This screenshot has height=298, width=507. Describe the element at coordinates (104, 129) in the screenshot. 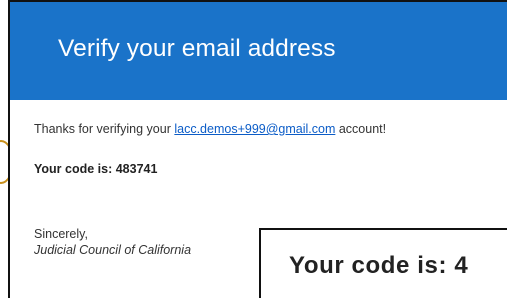

I see `thanks-prefix: Thanks for verifying your` at that location.